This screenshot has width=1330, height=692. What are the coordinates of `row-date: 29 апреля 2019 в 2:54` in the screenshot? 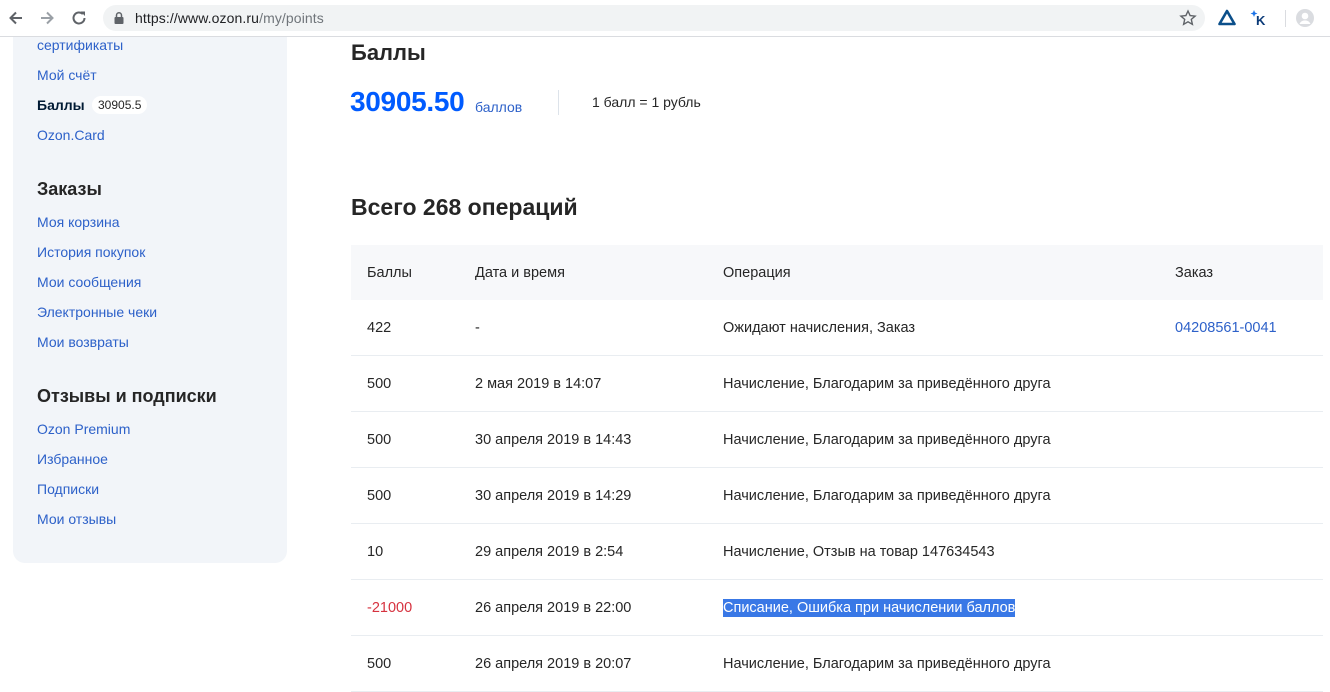 It's located at (549, 551).